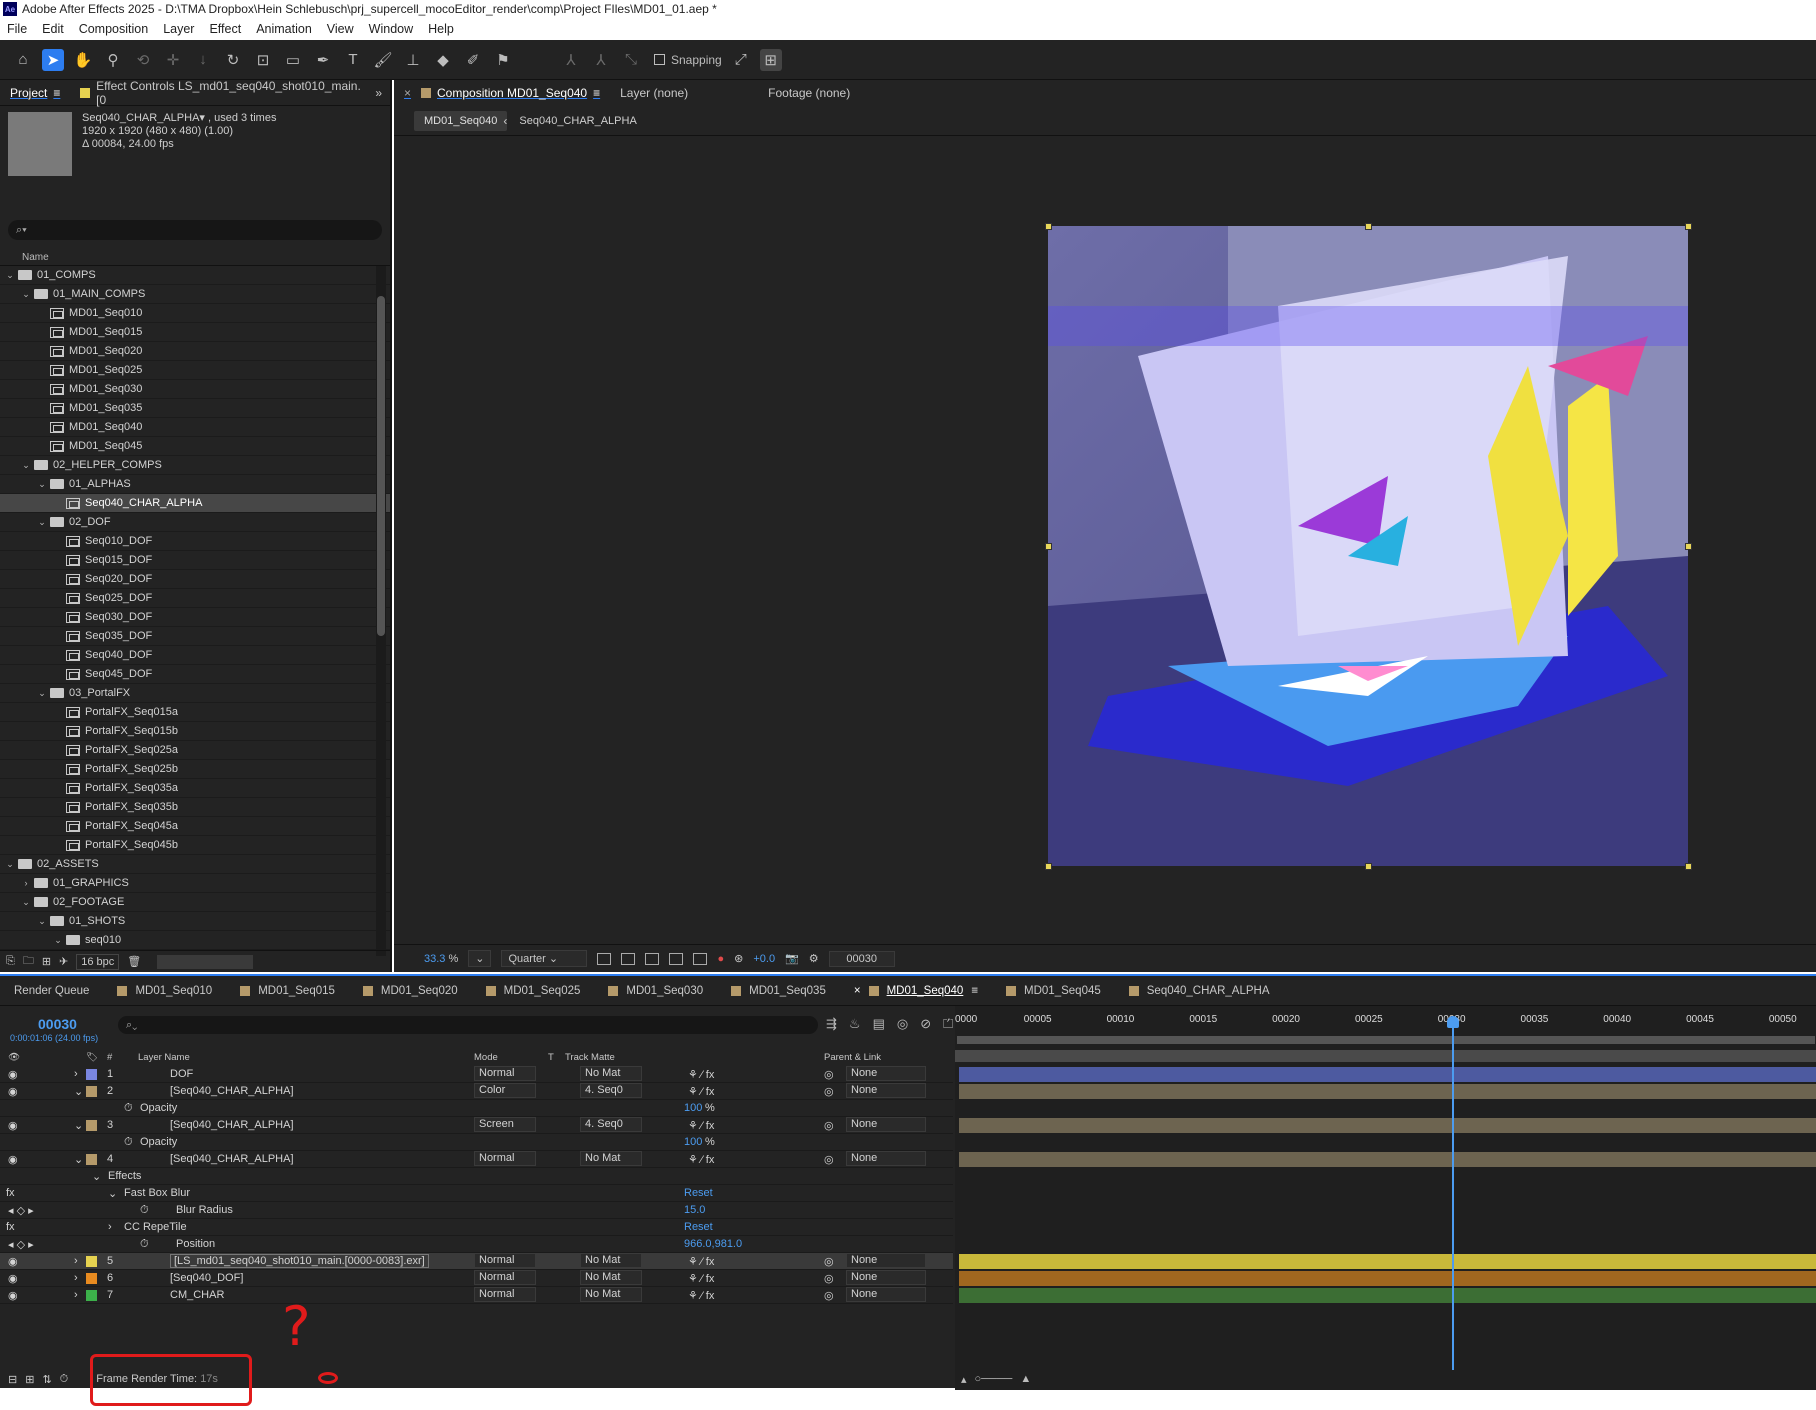 The height and width of the screenshot is (1410, 1816). What do you see at coordinates (502, 93) in the screenshot?
I see `tab-composition: × Composition MD01_Seq040 ≡` at bounding box center [502, 93].